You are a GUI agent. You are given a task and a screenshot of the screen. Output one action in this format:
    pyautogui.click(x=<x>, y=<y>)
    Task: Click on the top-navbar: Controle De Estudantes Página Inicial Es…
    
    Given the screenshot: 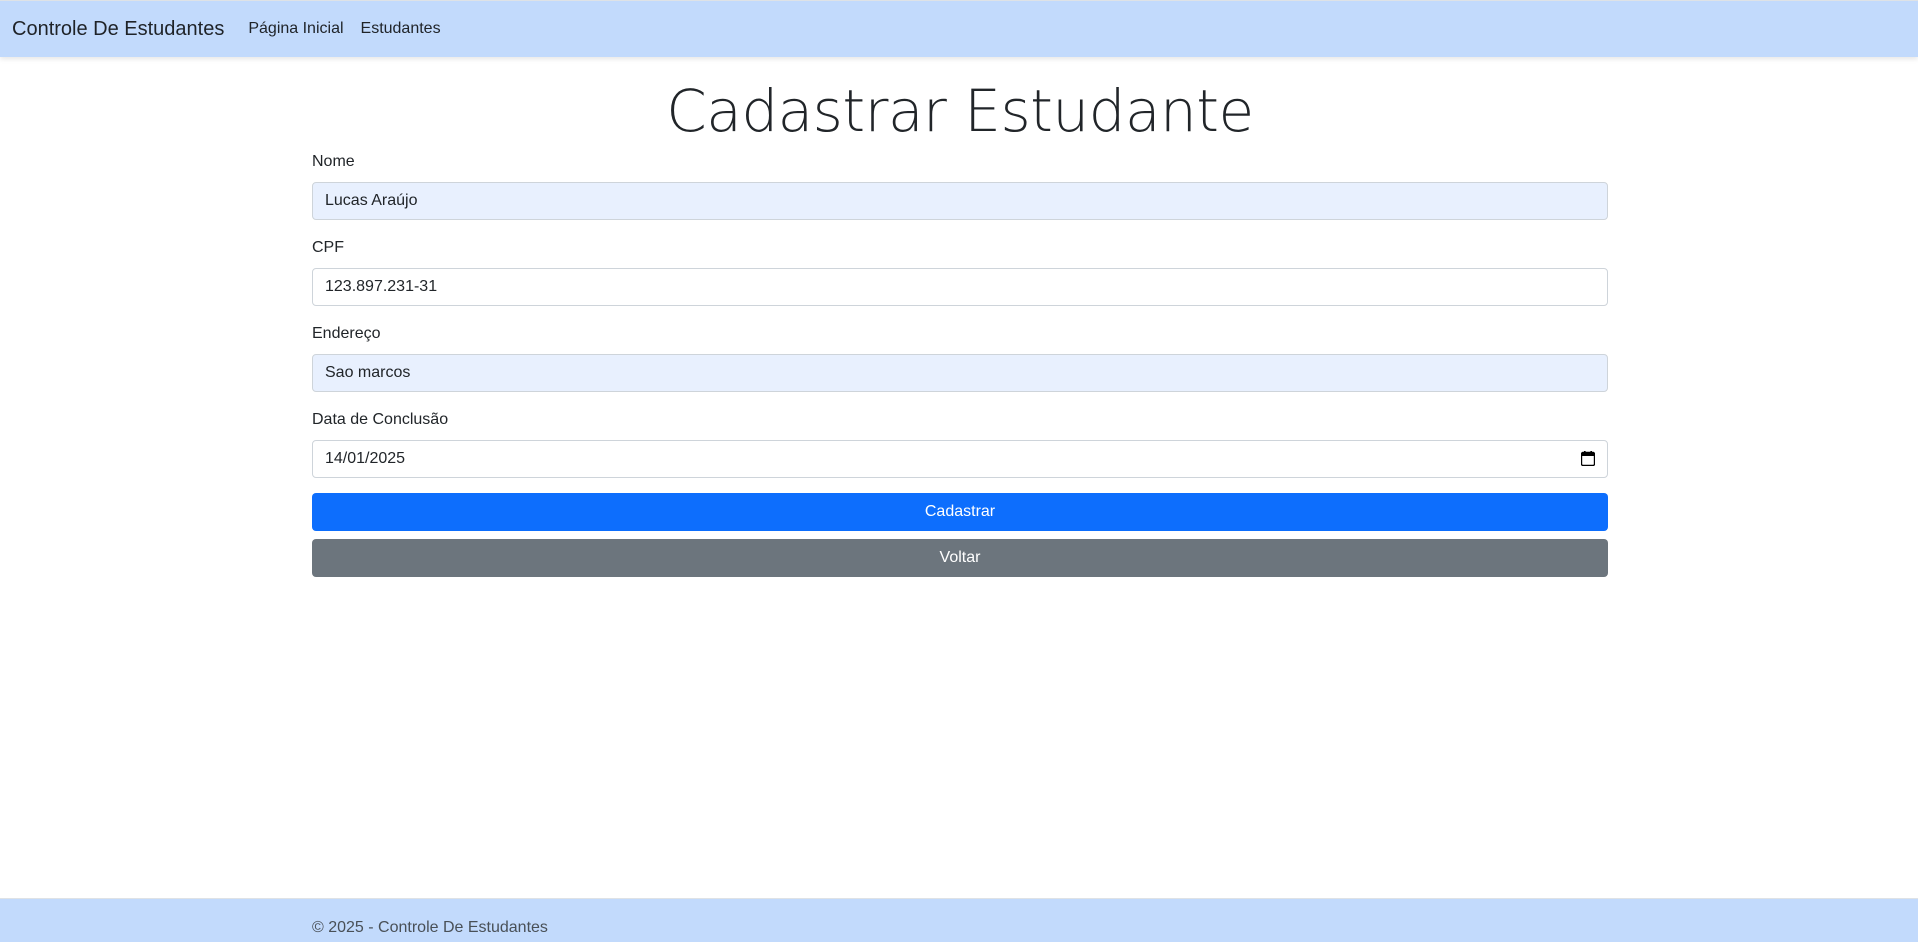 What is the action you would take?
    pyautogui.click(x=959, y=28)
    